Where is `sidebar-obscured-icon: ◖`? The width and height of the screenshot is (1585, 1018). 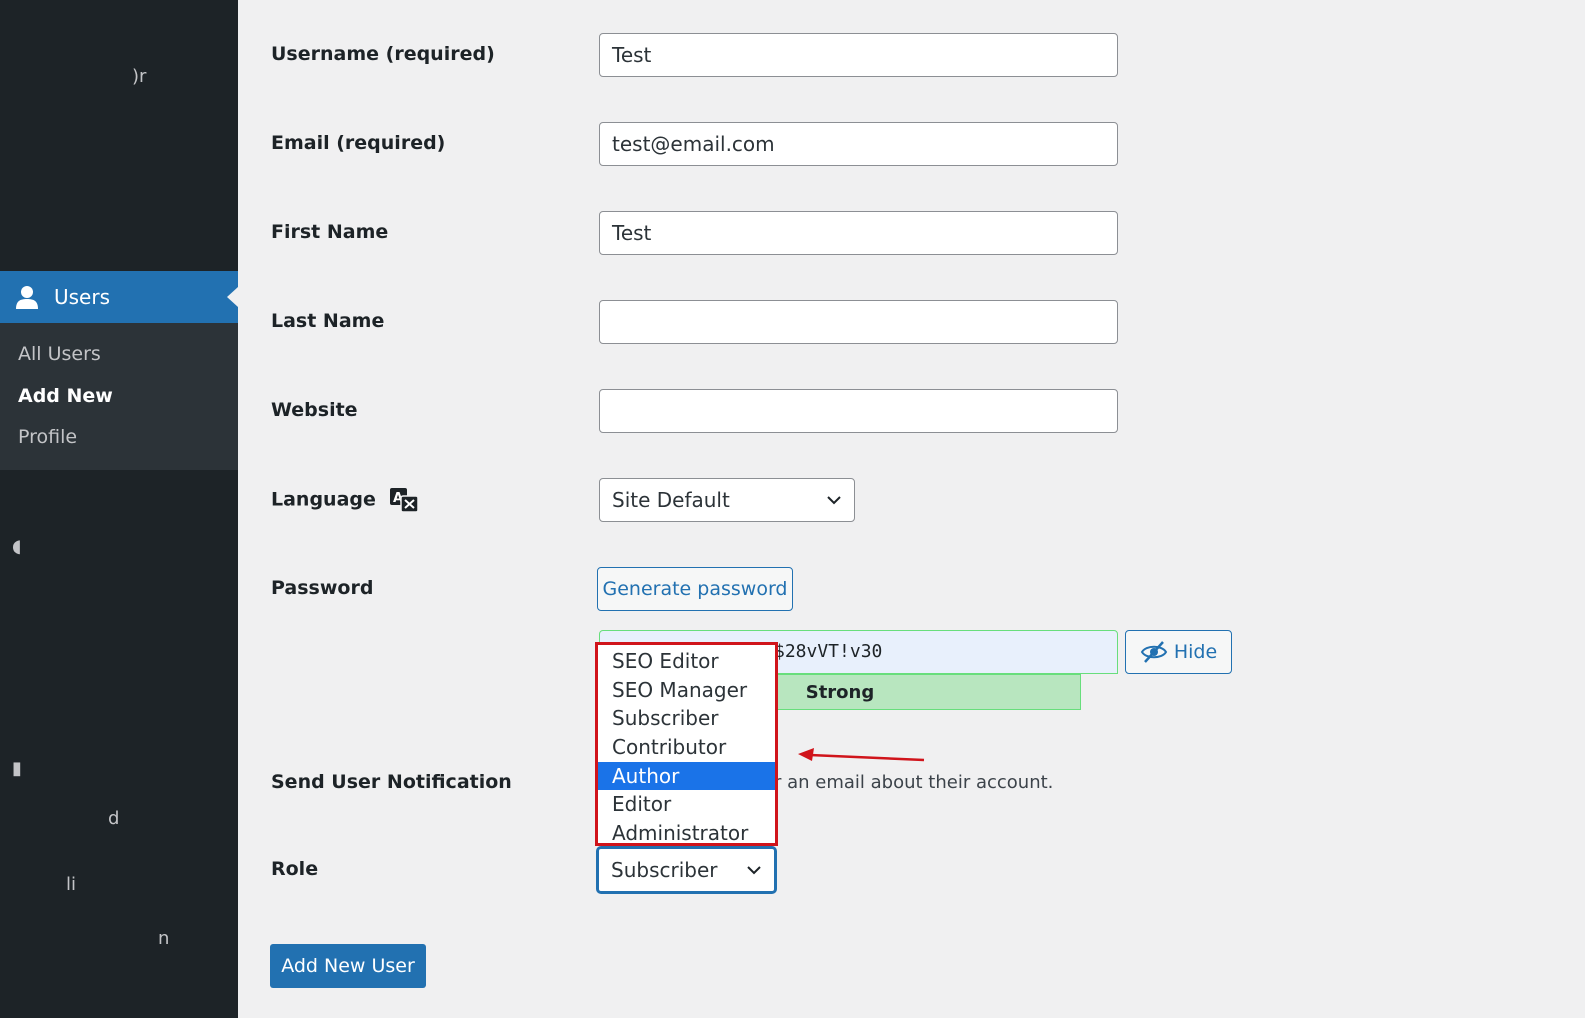 sidebar-obscured-icon: ◖ is located at coordinates (17, 546).